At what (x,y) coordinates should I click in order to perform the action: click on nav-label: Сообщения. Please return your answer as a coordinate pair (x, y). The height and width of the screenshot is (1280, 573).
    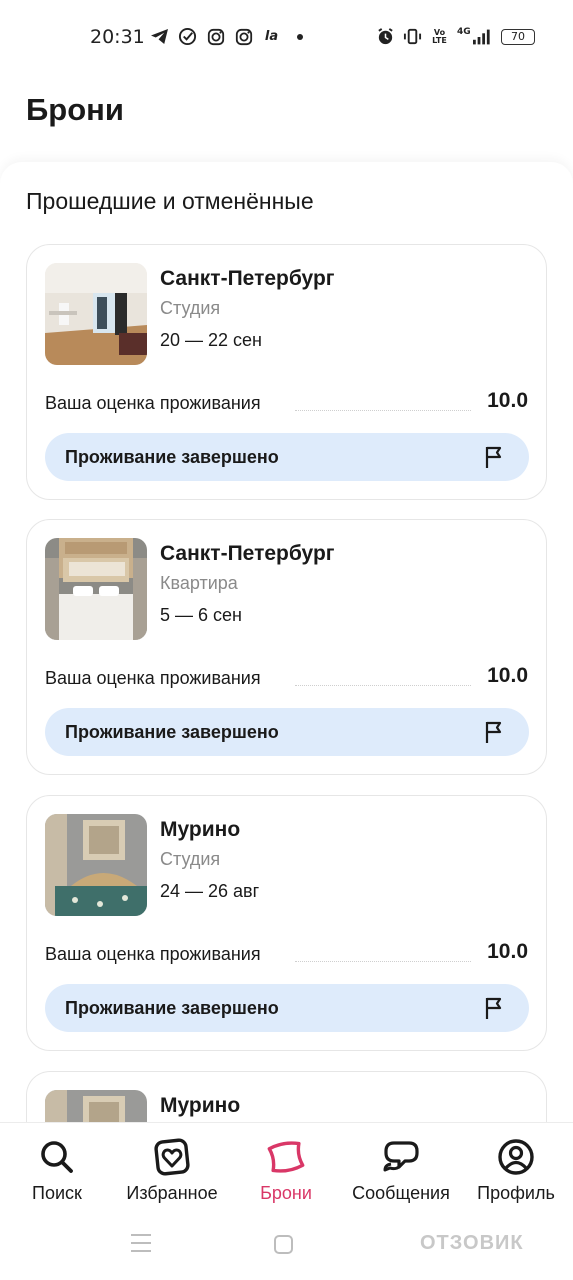
    Looking at the image, I should click on (401, 1193).